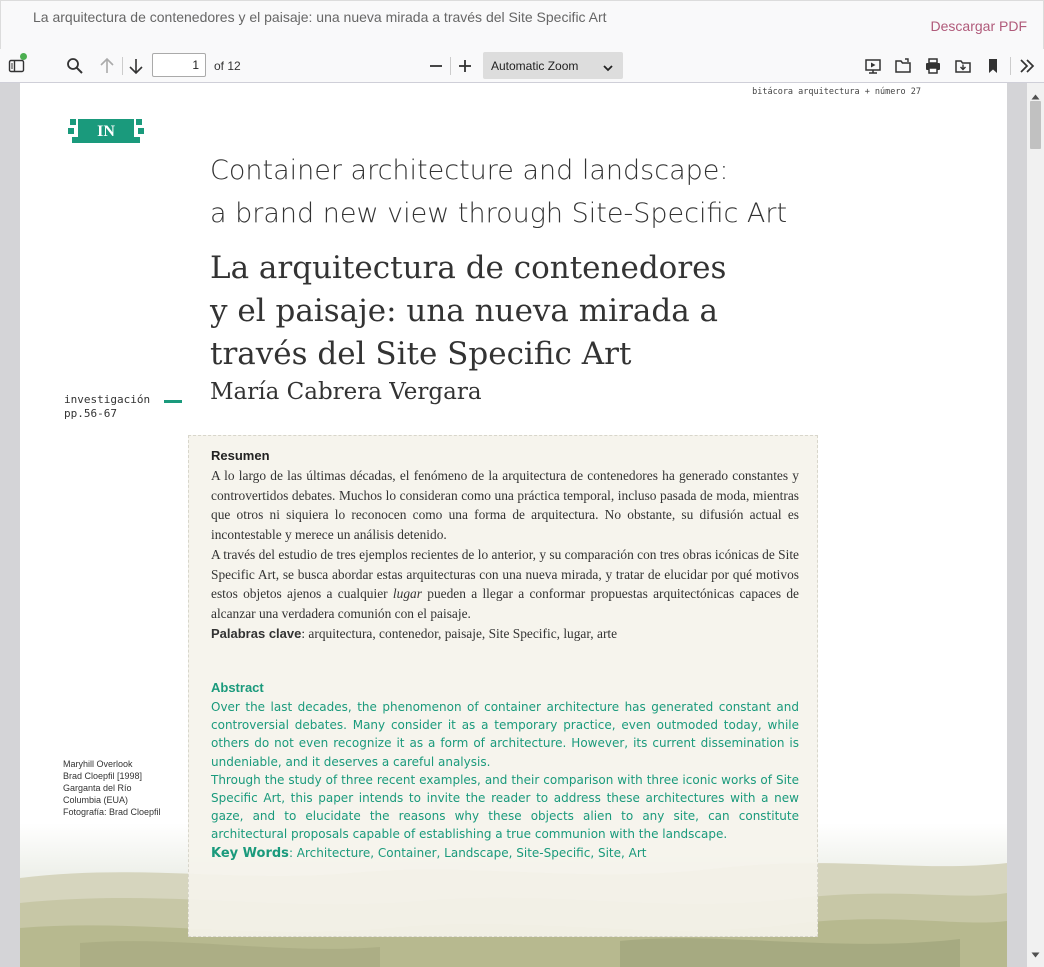 Image resolution: width=1044 pixels, height=967 pixels. Describe the element at coordinates (96, 800) in the screenshot. I see `caption-line: Columbia (EUA)` at that location.